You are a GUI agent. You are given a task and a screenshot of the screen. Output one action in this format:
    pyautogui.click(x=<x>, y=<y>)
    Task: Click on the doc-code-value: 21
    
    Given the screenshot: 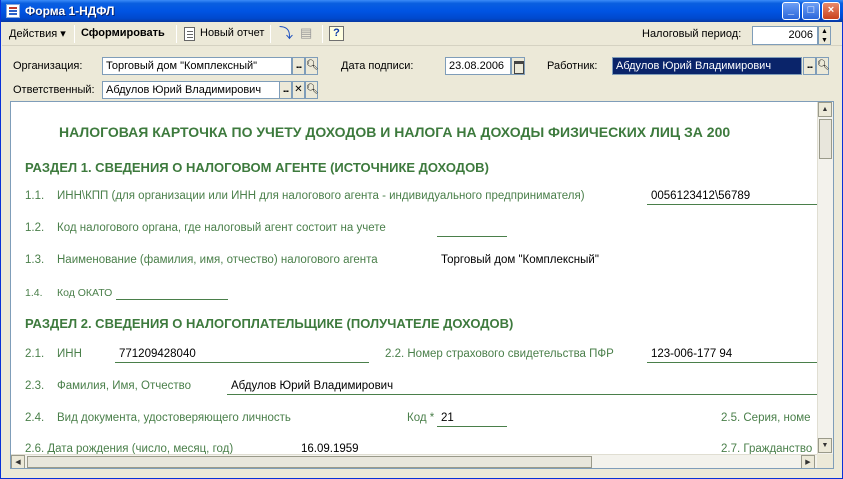 What is the action you would take?
    pyautogui.click(x=447, y=418)
    